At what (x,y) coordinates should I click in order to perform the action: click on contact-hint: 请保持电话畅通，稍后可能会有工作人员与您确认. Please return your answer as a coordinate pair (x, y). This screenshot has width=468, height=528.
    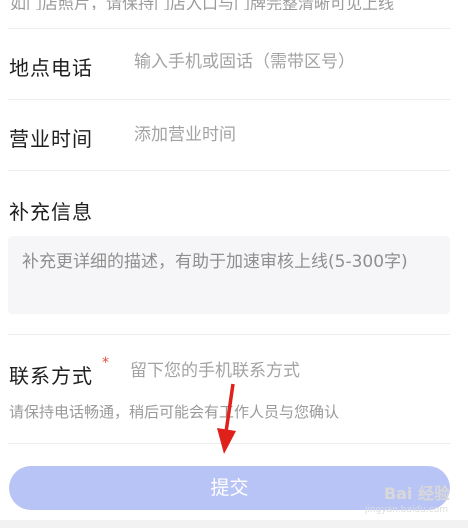
    Looking at the image, I should click on (174, 412).